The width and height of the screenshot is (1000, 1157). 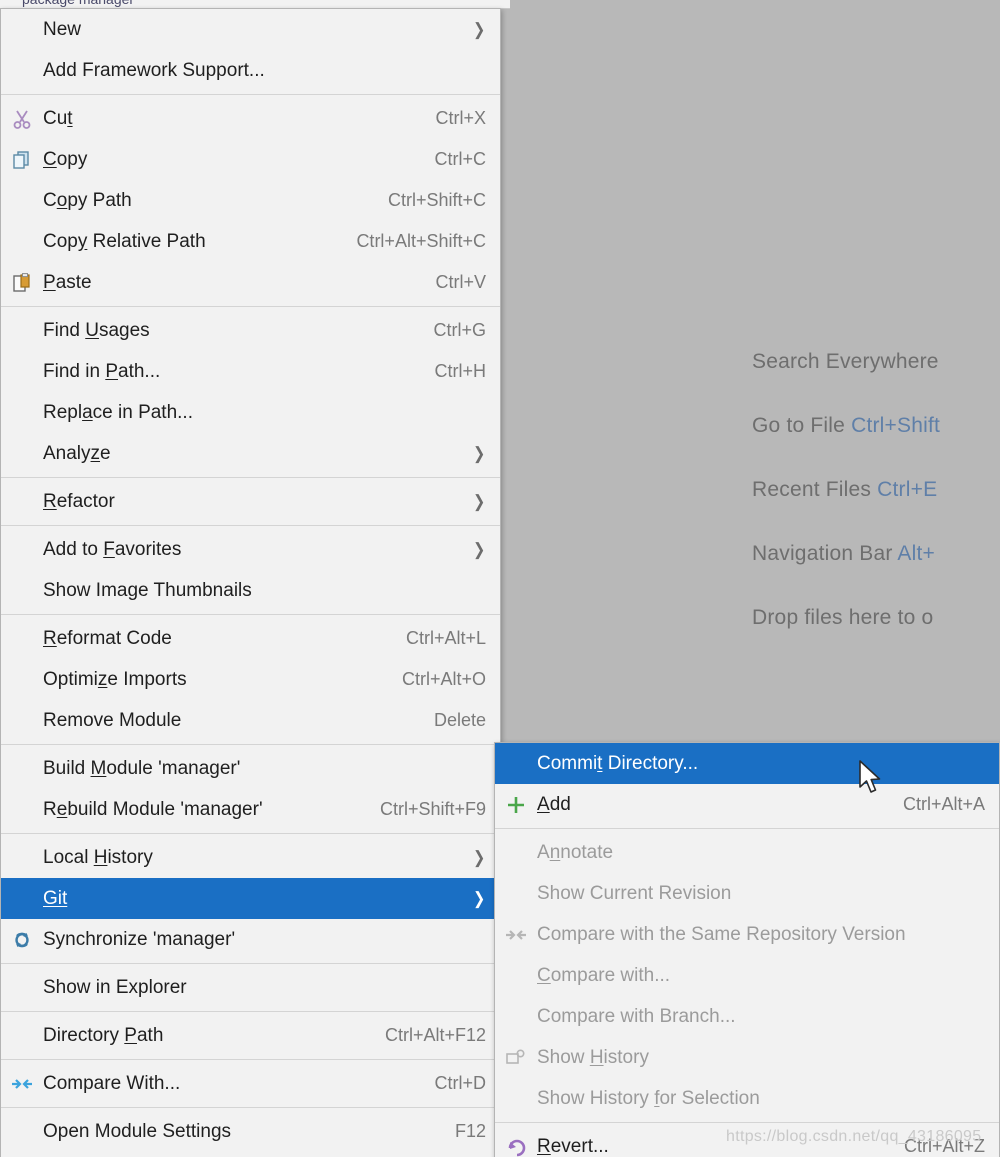 I want to click on menu-item-directory-path: Directory Path Ctrl+Alt+F12, so click(x=250, y=1035).